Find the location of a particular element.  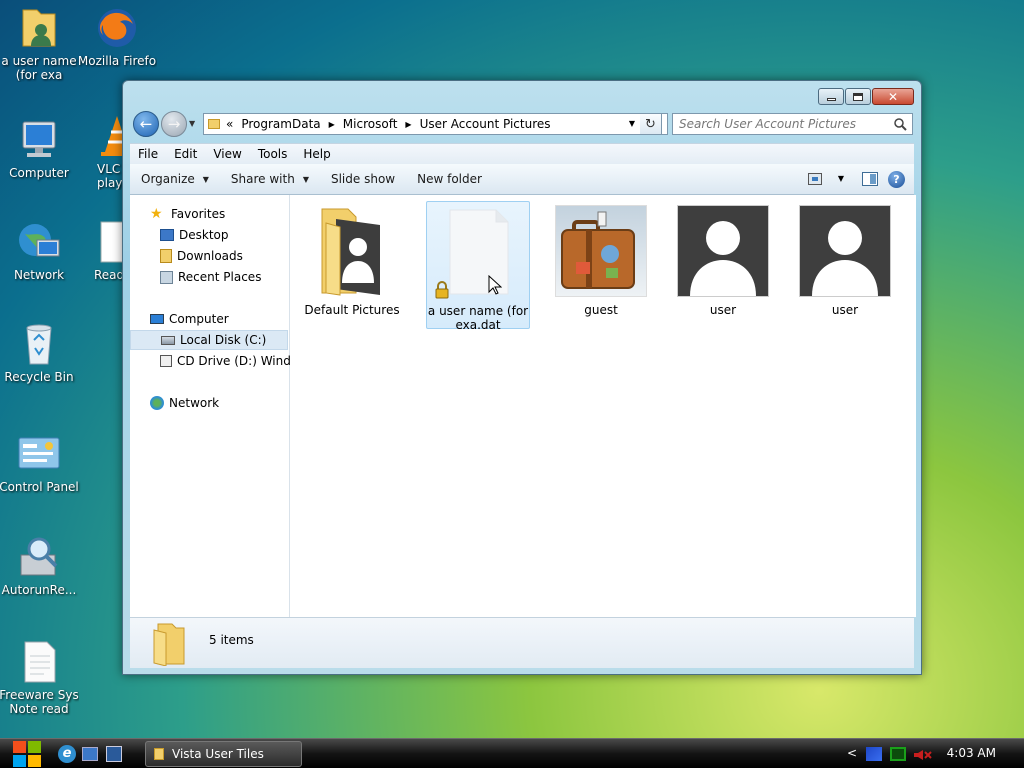

nav-computer-label: Computer is located at coordinates (199, 319).